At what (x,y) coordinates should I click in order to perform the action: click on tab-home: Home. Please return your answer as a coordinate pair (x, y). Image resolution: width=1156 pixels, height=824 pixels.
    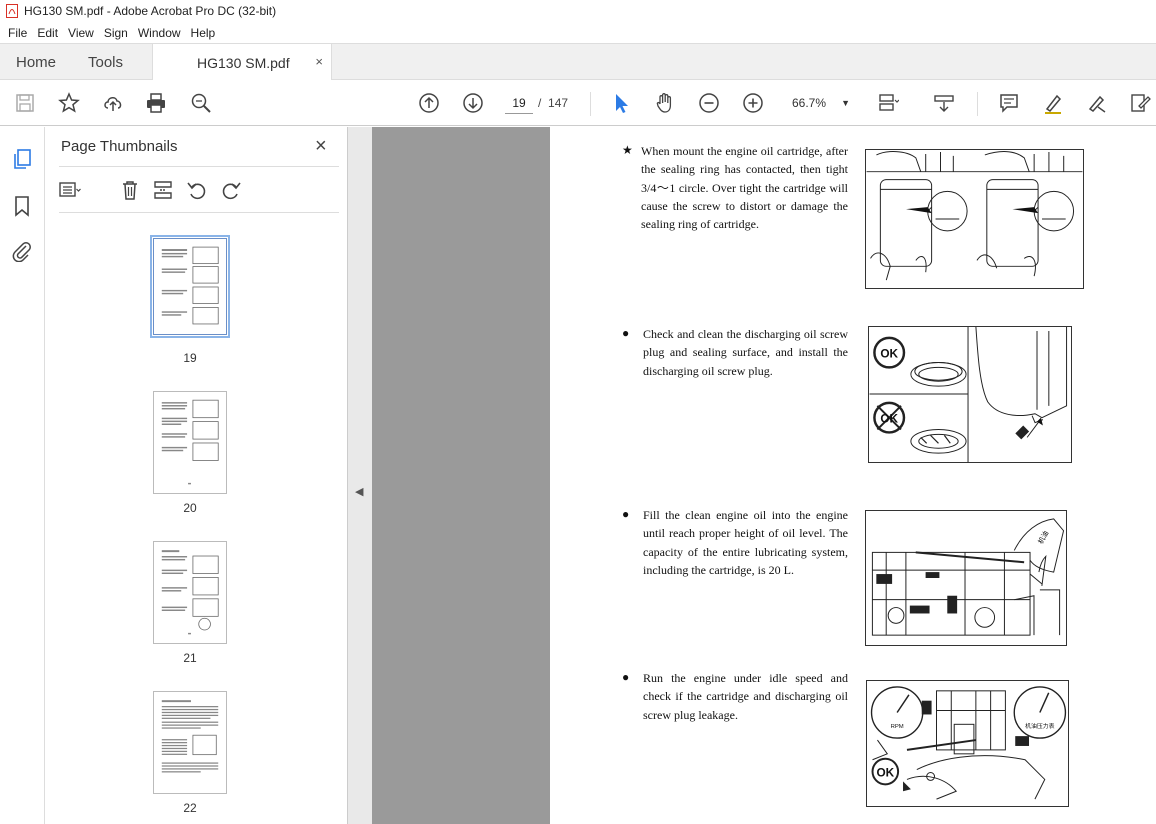
    Looking at the image, I should click on (36, 62).